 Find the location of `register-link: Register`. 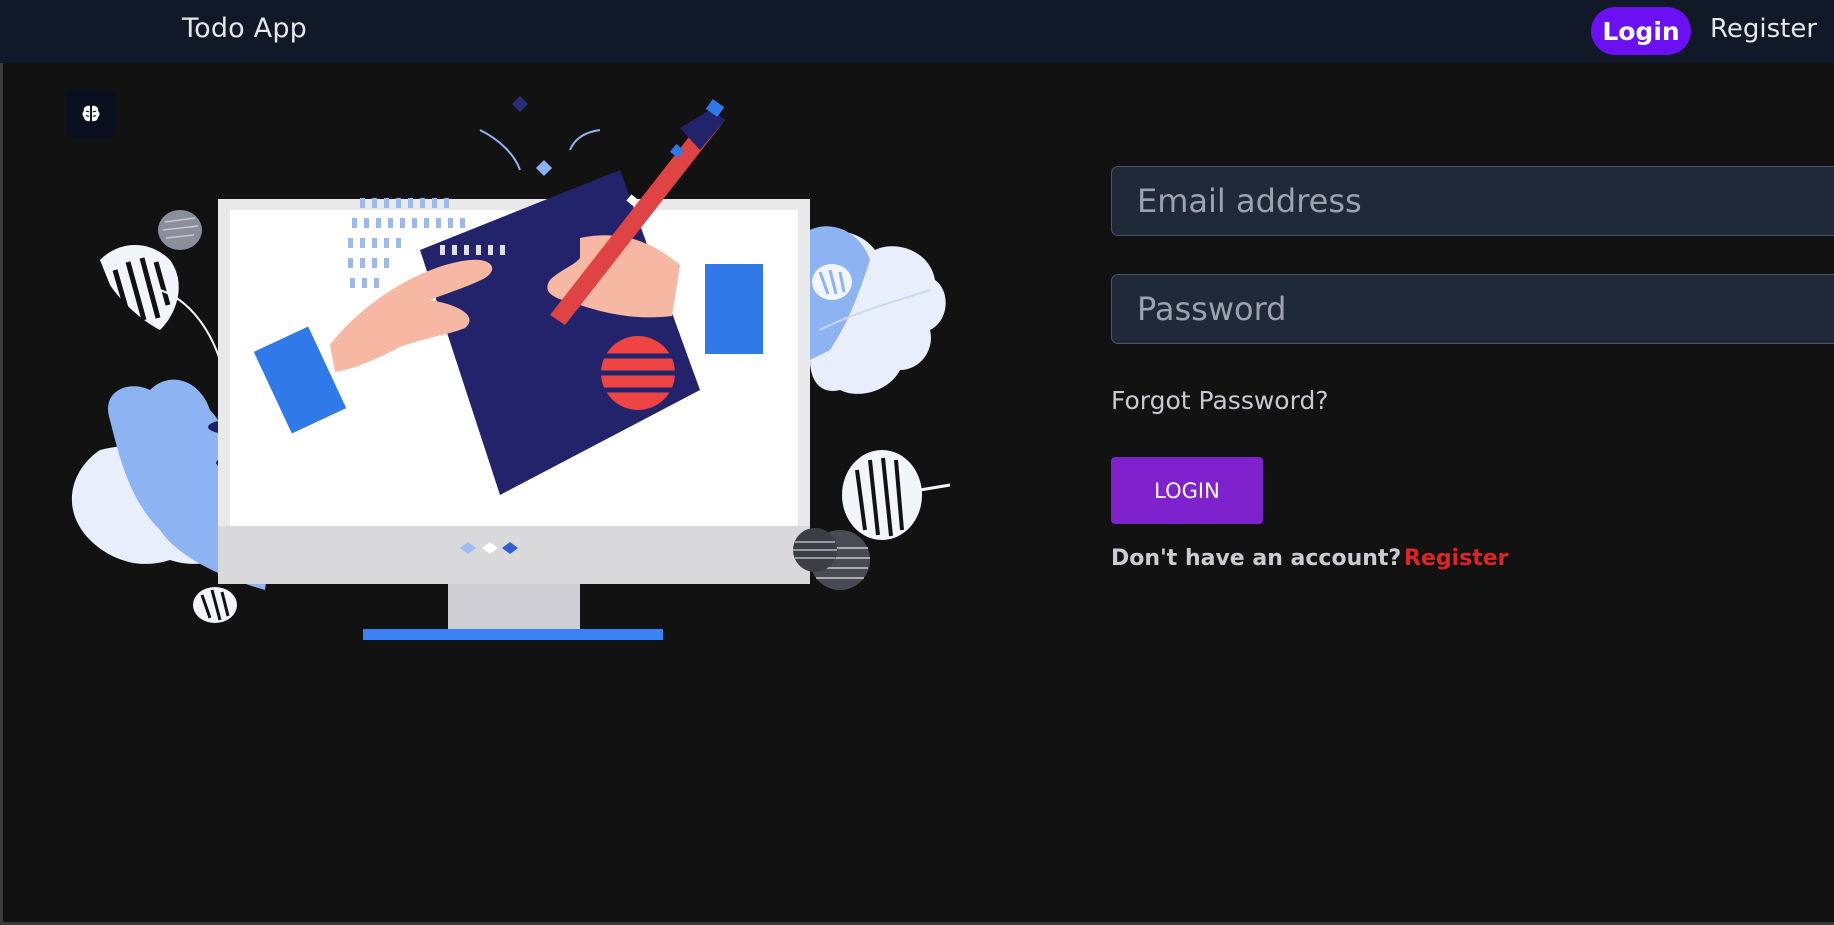

register-link: Register is located at coordinates (1456, 558).